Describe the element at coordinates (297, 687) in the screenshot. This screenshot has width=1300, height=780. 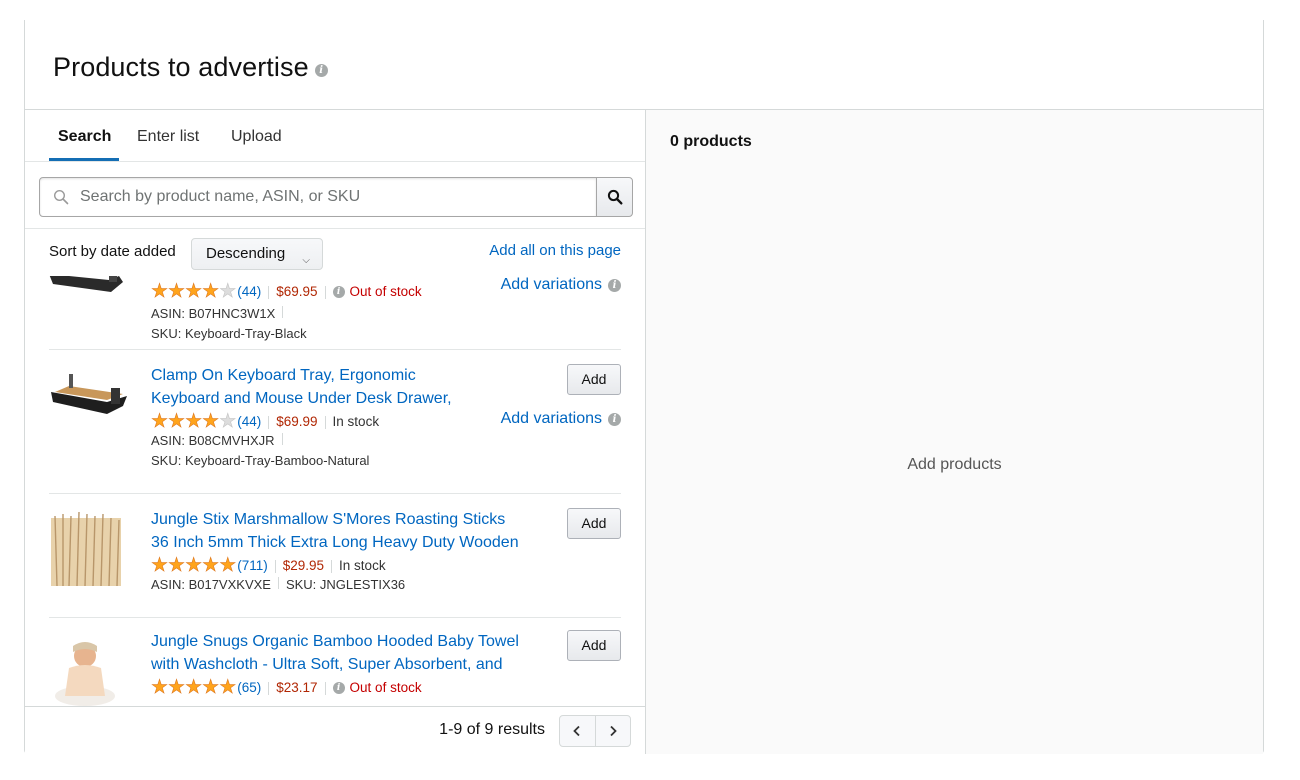
I see `price: $23.17` at that location.